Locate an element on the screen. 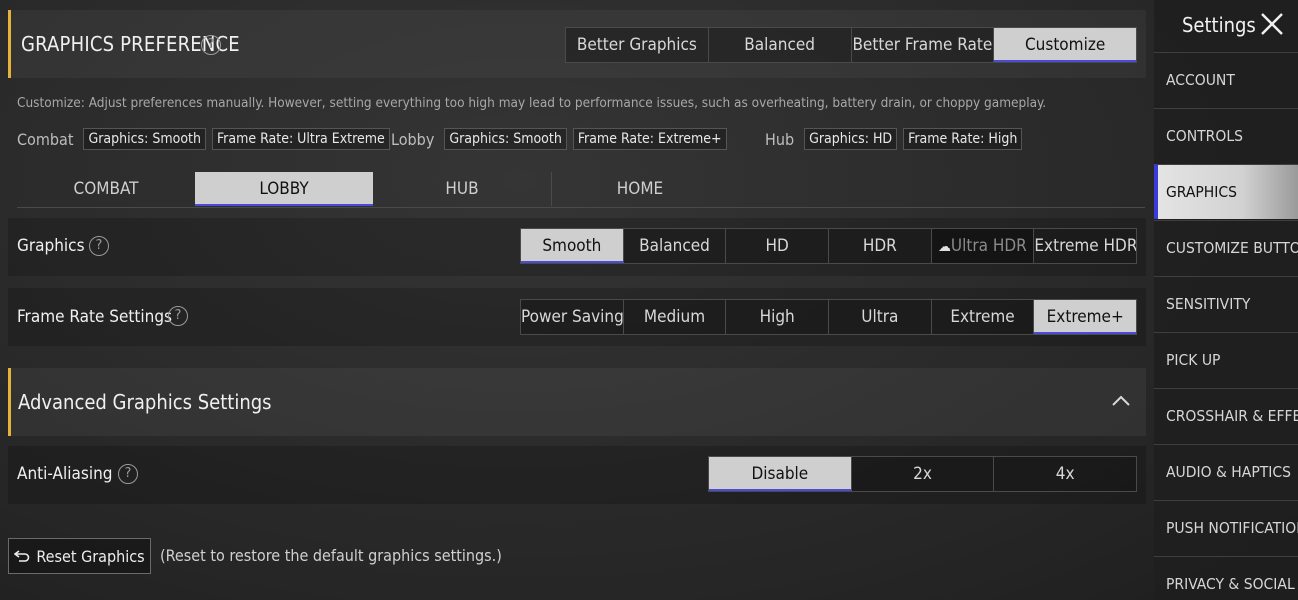  combat-frame-rate-chip: Frame Rate: Ultra Extreme is located at coordinates (300, 139).